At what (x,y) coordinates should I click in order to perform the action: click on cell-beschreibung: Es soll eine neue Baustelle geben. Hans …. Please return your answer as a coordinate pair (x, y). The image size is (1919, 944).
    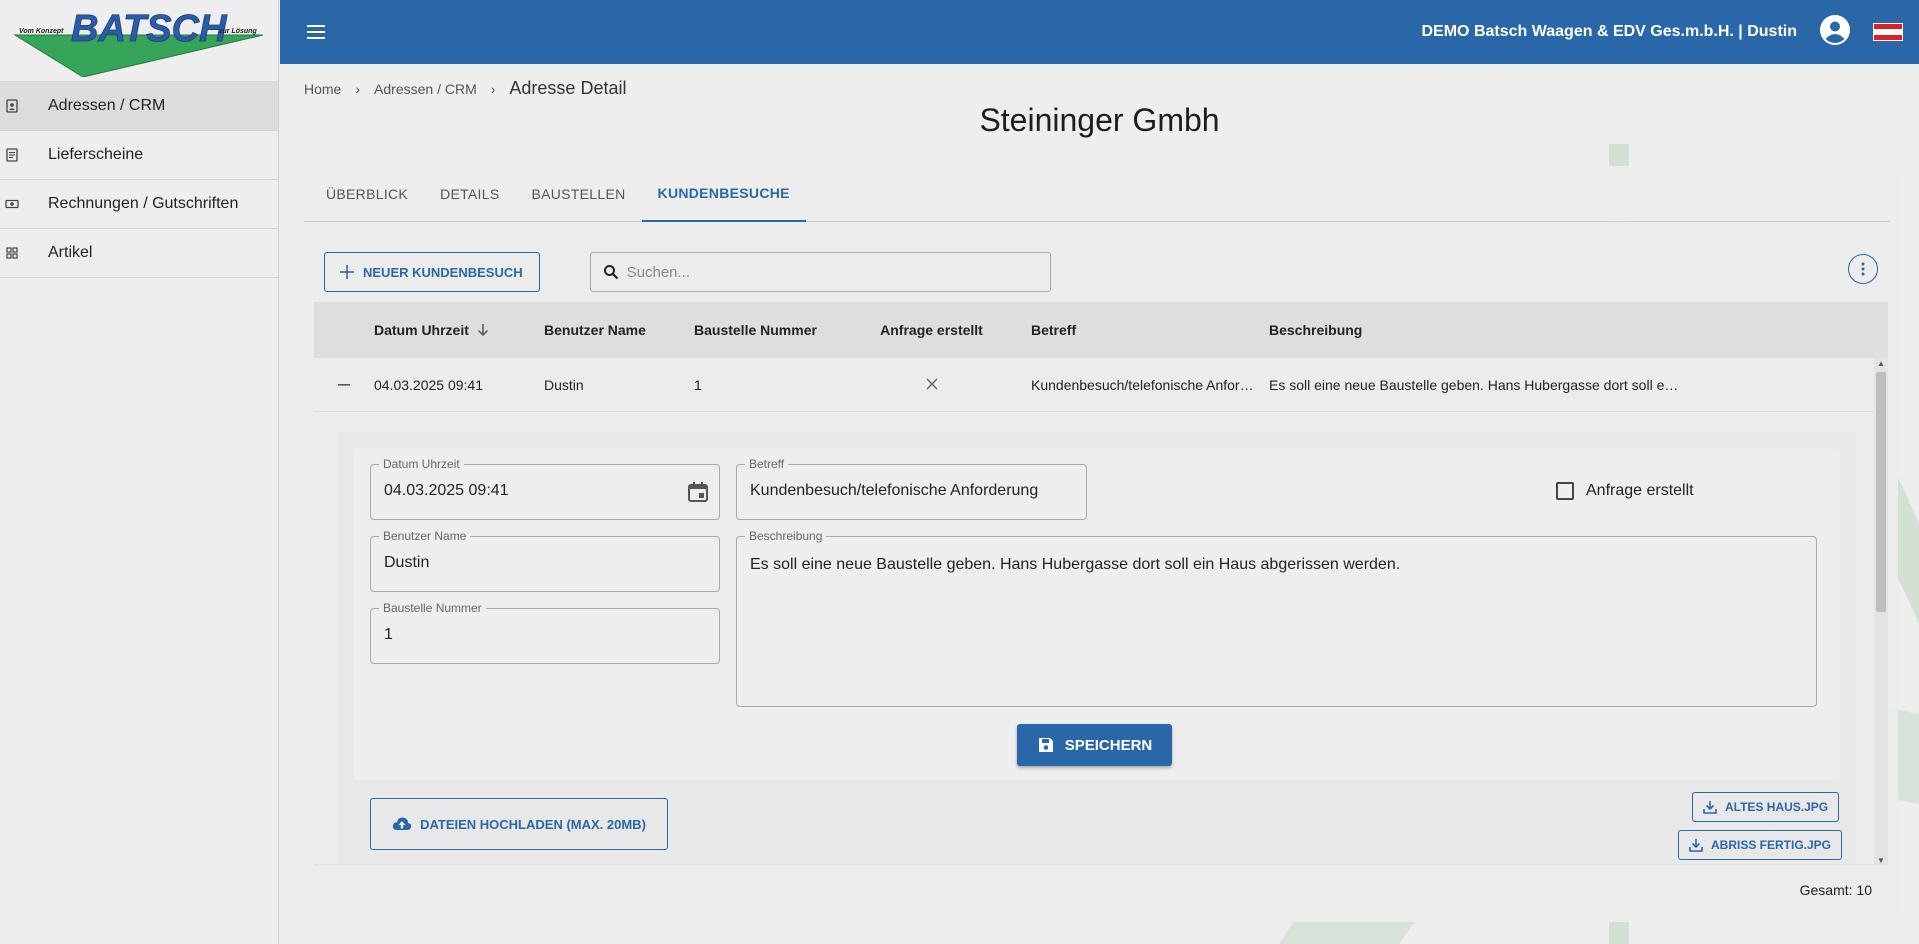
    Looking at the image, I should click on (1474, 384).